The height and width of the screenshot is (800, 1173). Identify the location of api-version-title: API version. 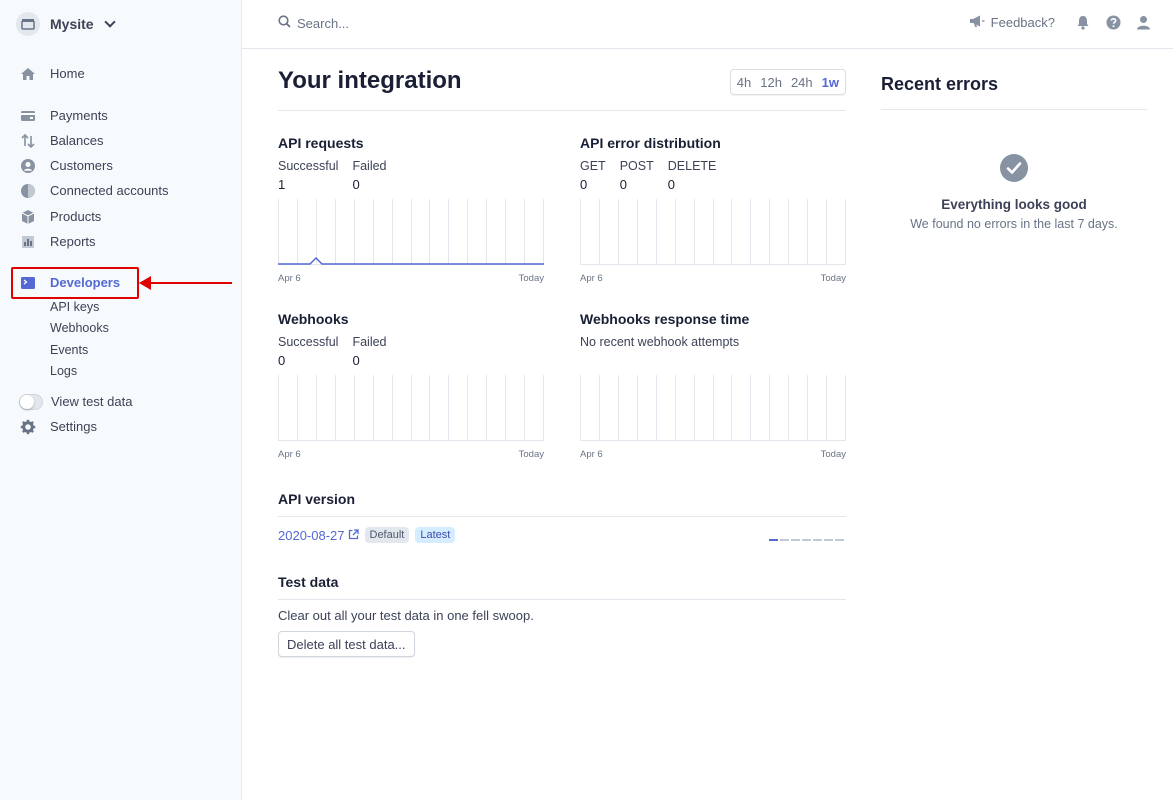
(317, 499).